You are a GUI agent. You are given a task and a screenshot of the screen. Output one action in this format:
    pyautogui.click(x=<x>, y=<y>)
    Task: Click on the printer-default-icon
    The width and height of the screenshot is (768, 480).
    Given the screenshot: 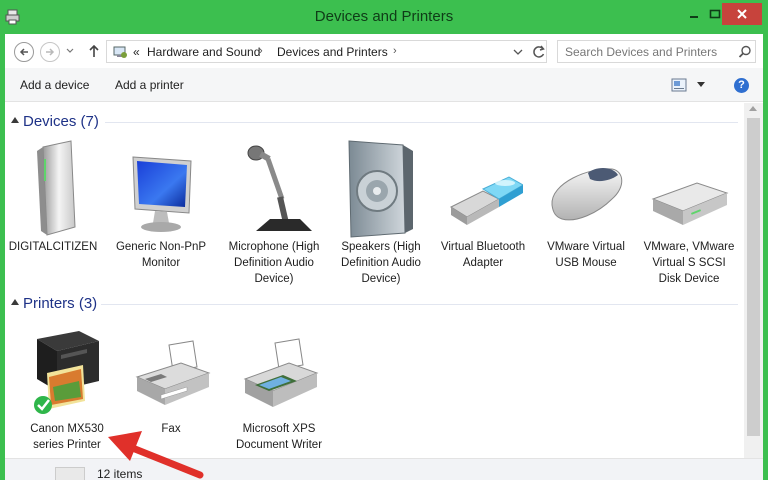 What is the action you would take?
    pyautogui.click(x=66, y=372)
    